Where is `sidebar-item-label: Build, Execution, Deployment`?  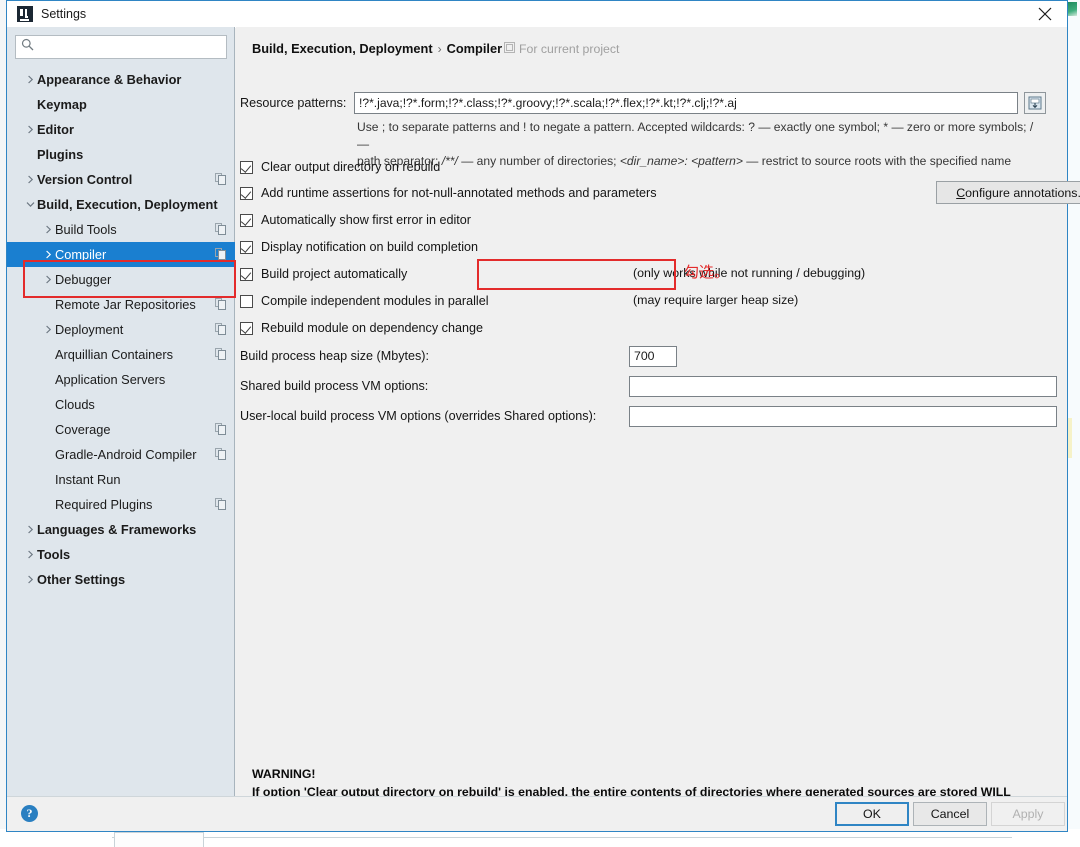 sidebar-item-label: Build, Execution, Deployment is located at coordinates (127, 204).